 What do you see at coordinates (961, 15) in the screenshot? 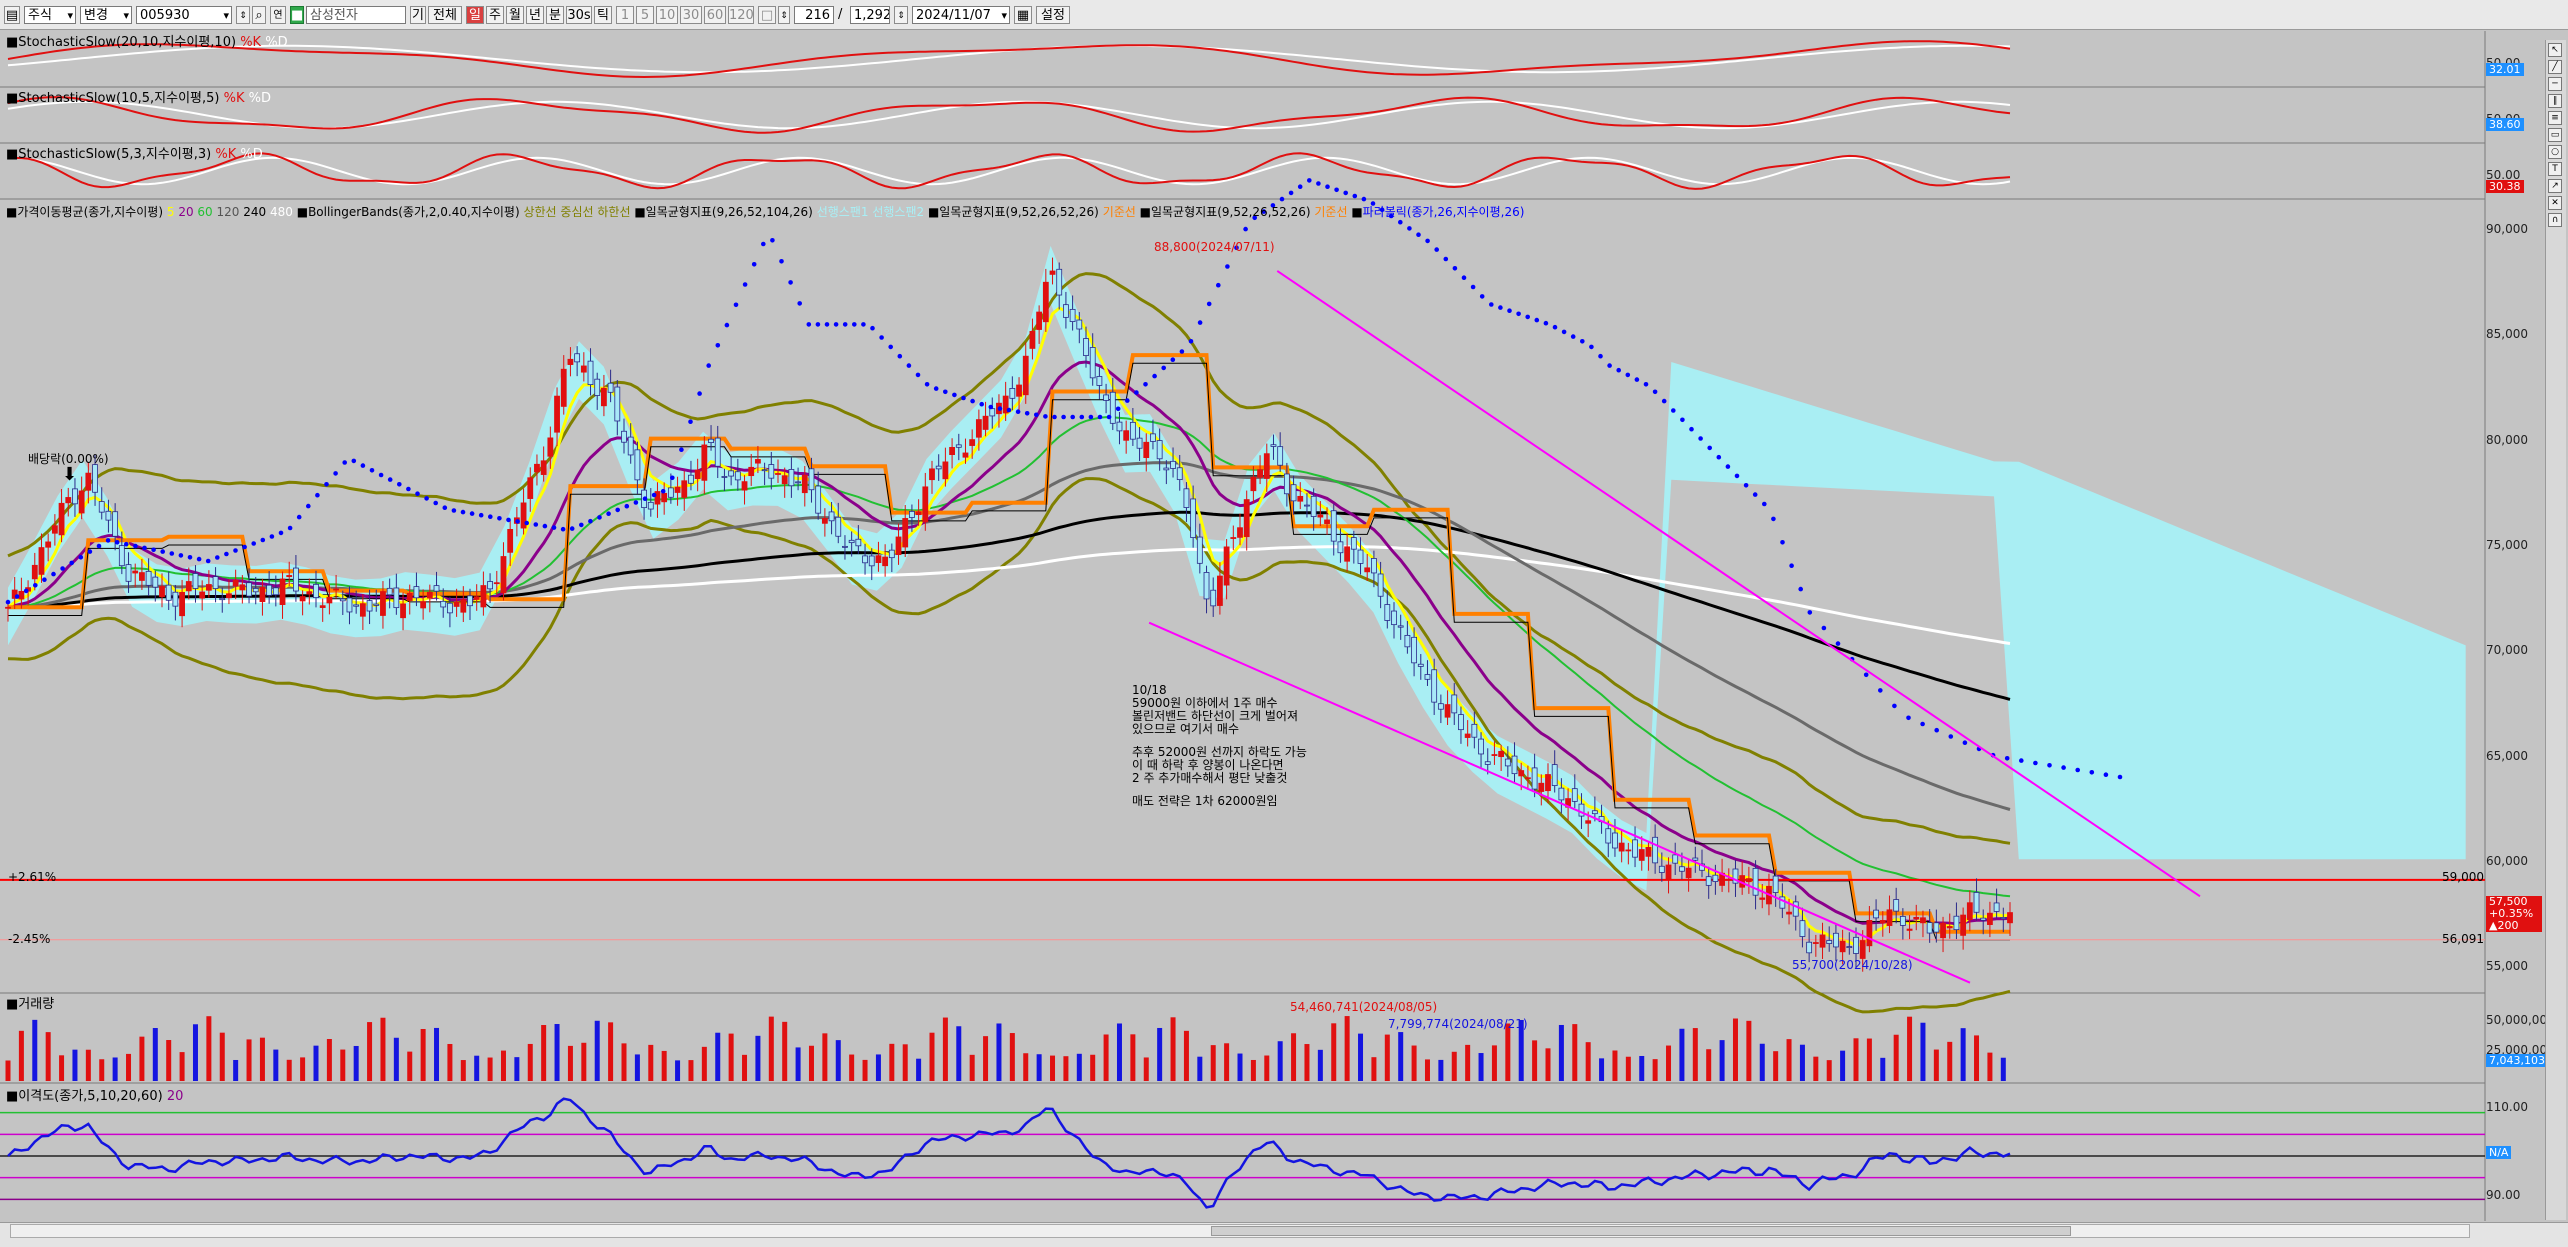
I see `date-select: 2024/11/07` at bounding box center [961, 15].